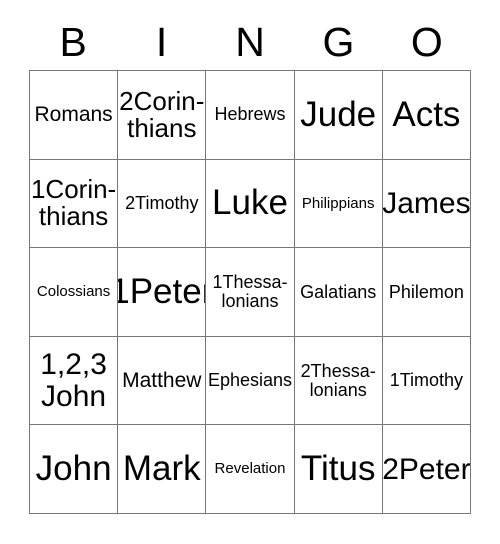  I want to click on bingo-cell: 2Thessa- lonians, so click(338, 381).